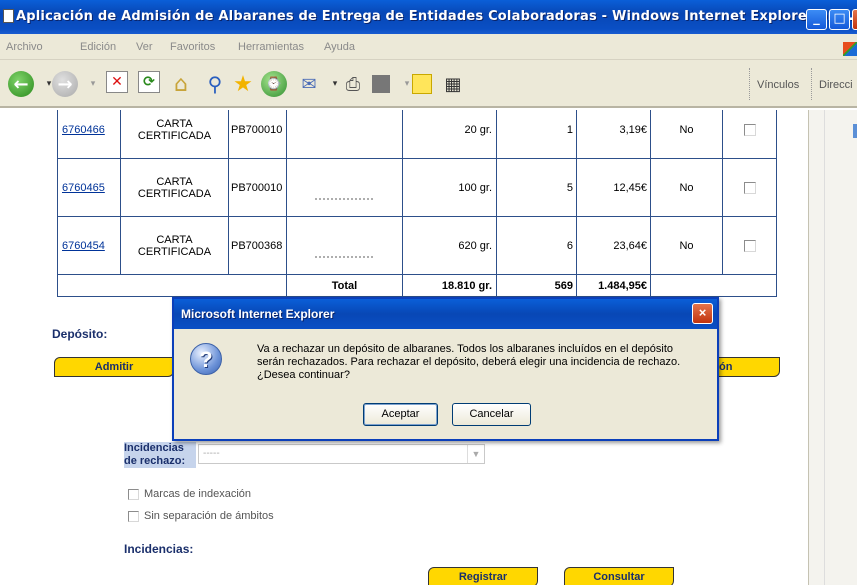  Describe the element at coordinates (271, 47) in the screenshot. I see `menu-herramientas: Herramientas` at that location.